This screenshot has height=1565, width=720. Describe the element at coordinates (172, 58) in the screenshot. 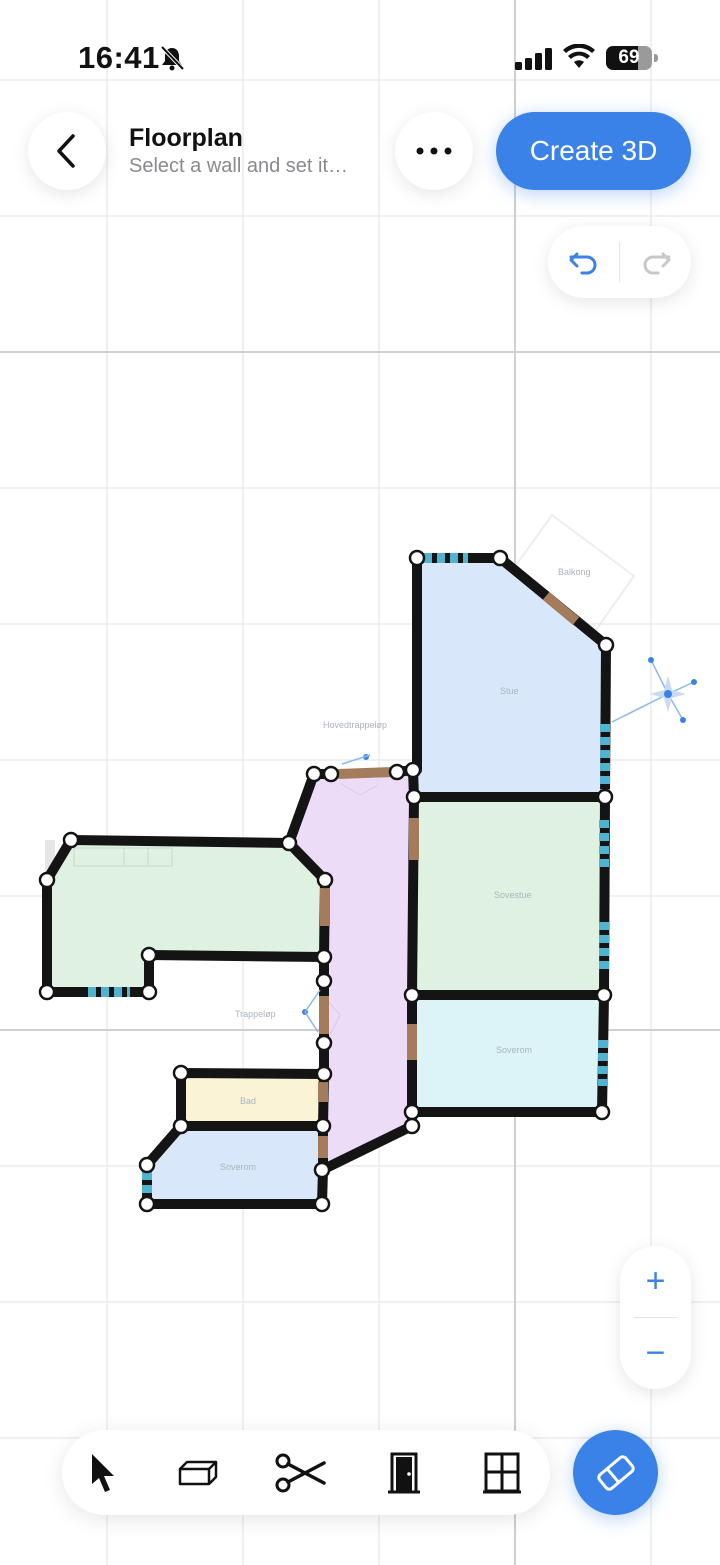

I see `bell-slash-icon` at that location.